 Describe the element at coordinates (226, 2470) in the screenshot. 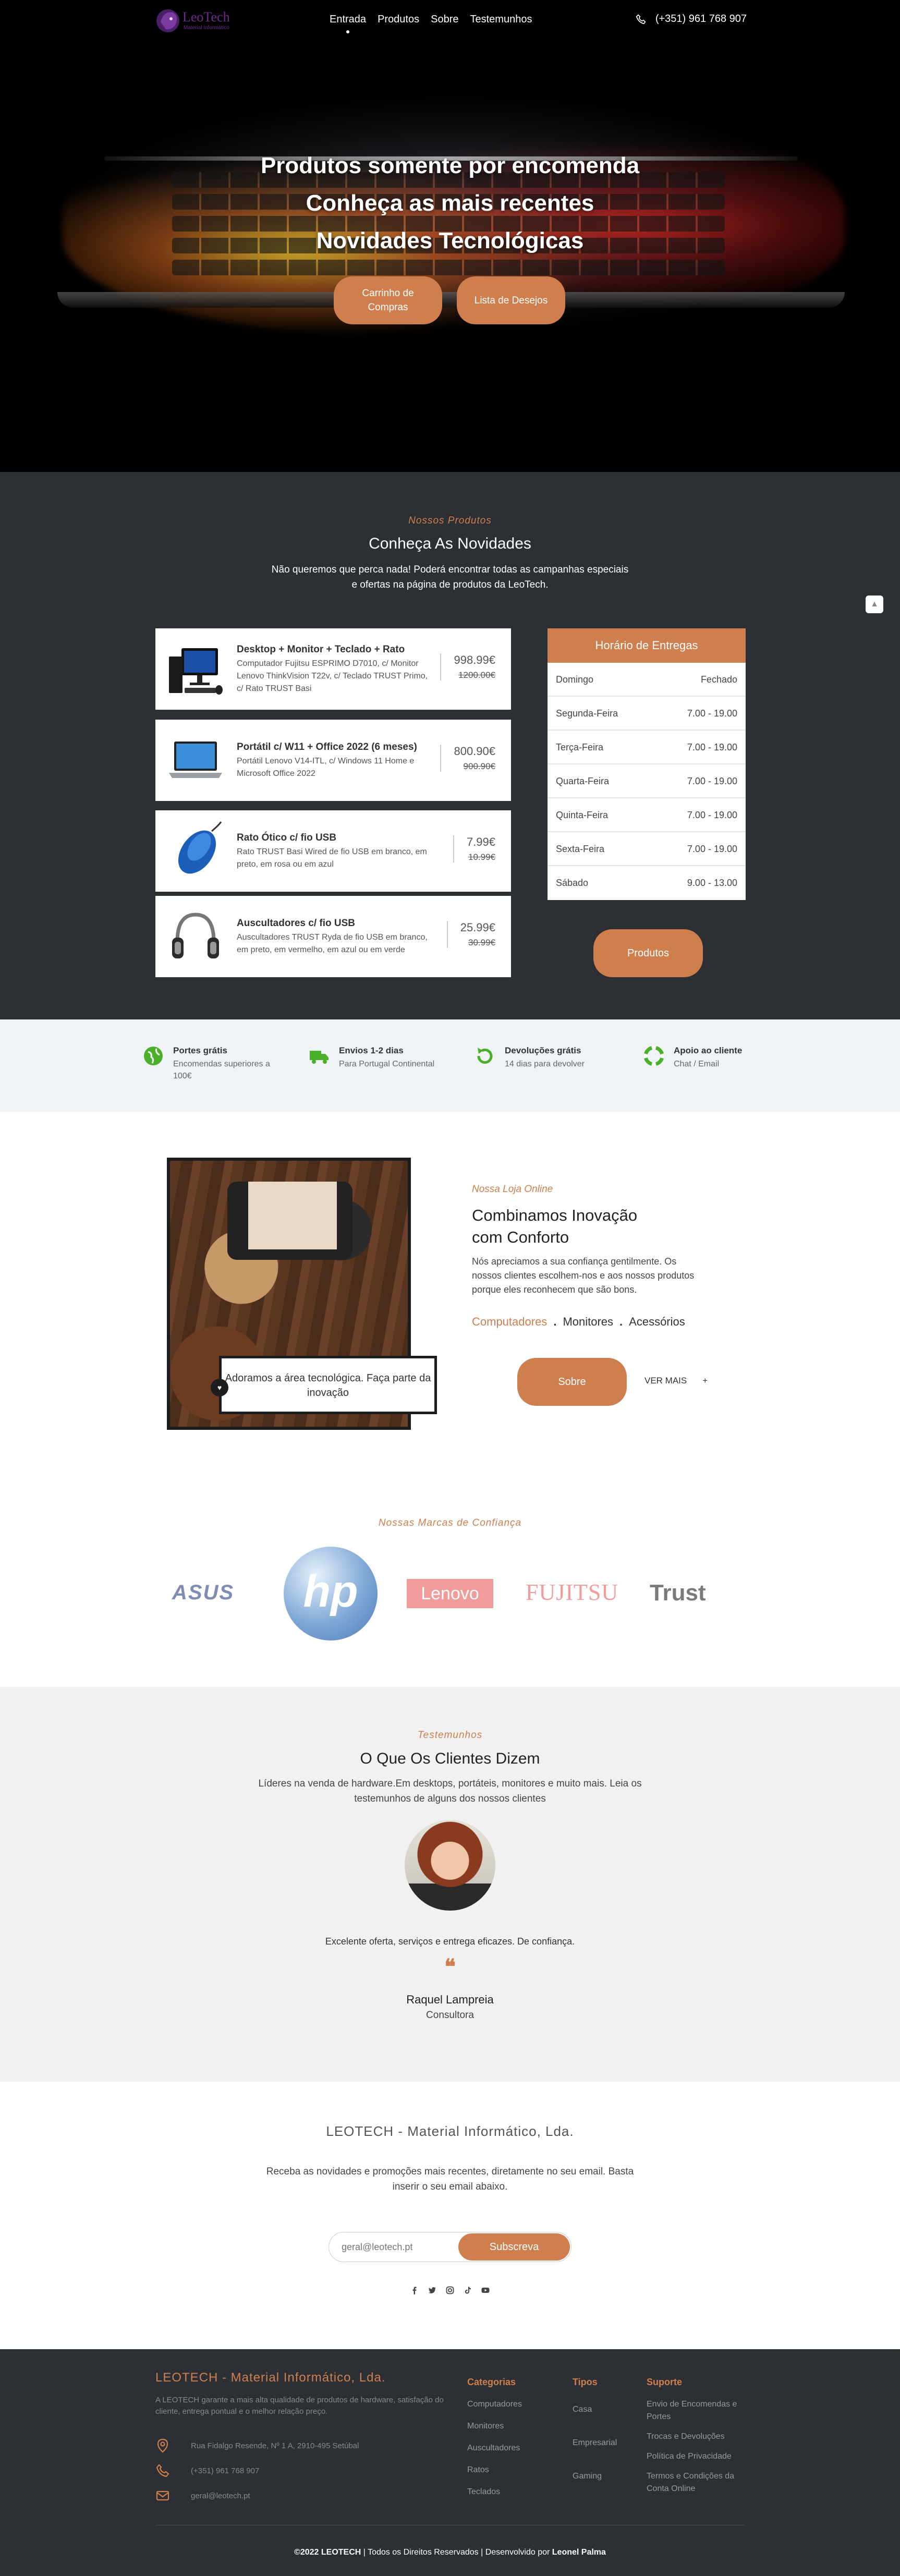

I see `footer-phone-text: (+351) 961 768 907` at that location.